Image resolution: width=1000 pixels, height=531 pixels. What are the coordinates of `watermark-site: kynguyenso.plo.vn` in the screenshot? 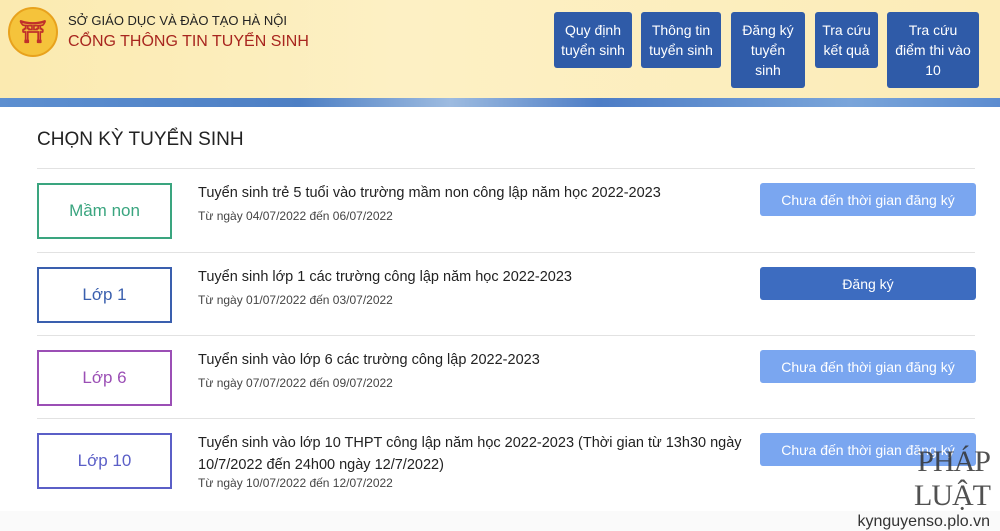 It's located at (923, 521).